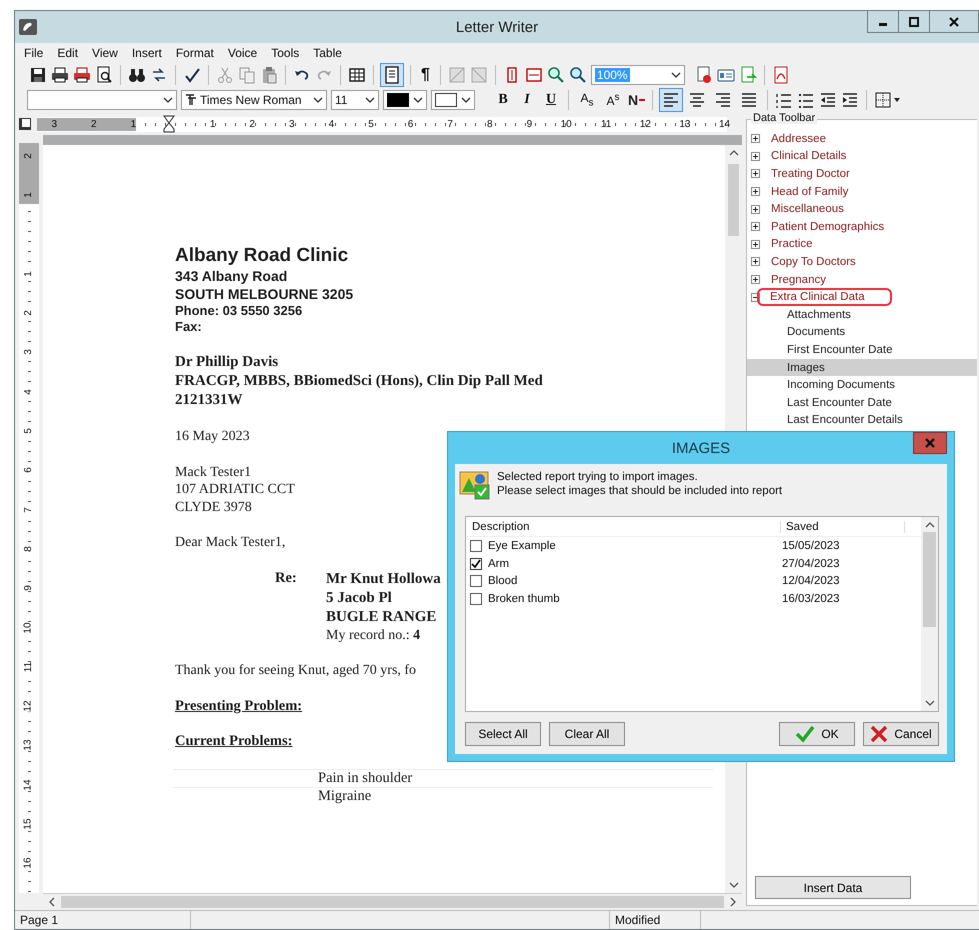  What do you see at coordinates (811, 546) in the screenshot?
I see `saved-date: 15/05/2023` at bounding box center [811, 546].